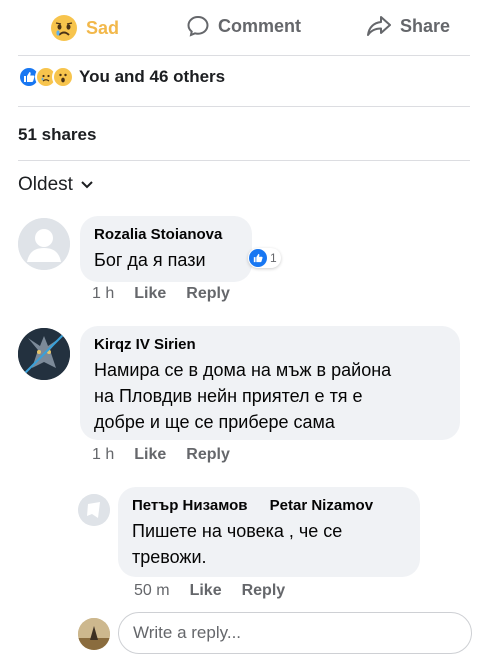 The width and height of the screenshot is (488, 660). What do you see at coordinates (198, 26) in the screenshot?
I see `comment-icon` at bounding box center [198, 26].